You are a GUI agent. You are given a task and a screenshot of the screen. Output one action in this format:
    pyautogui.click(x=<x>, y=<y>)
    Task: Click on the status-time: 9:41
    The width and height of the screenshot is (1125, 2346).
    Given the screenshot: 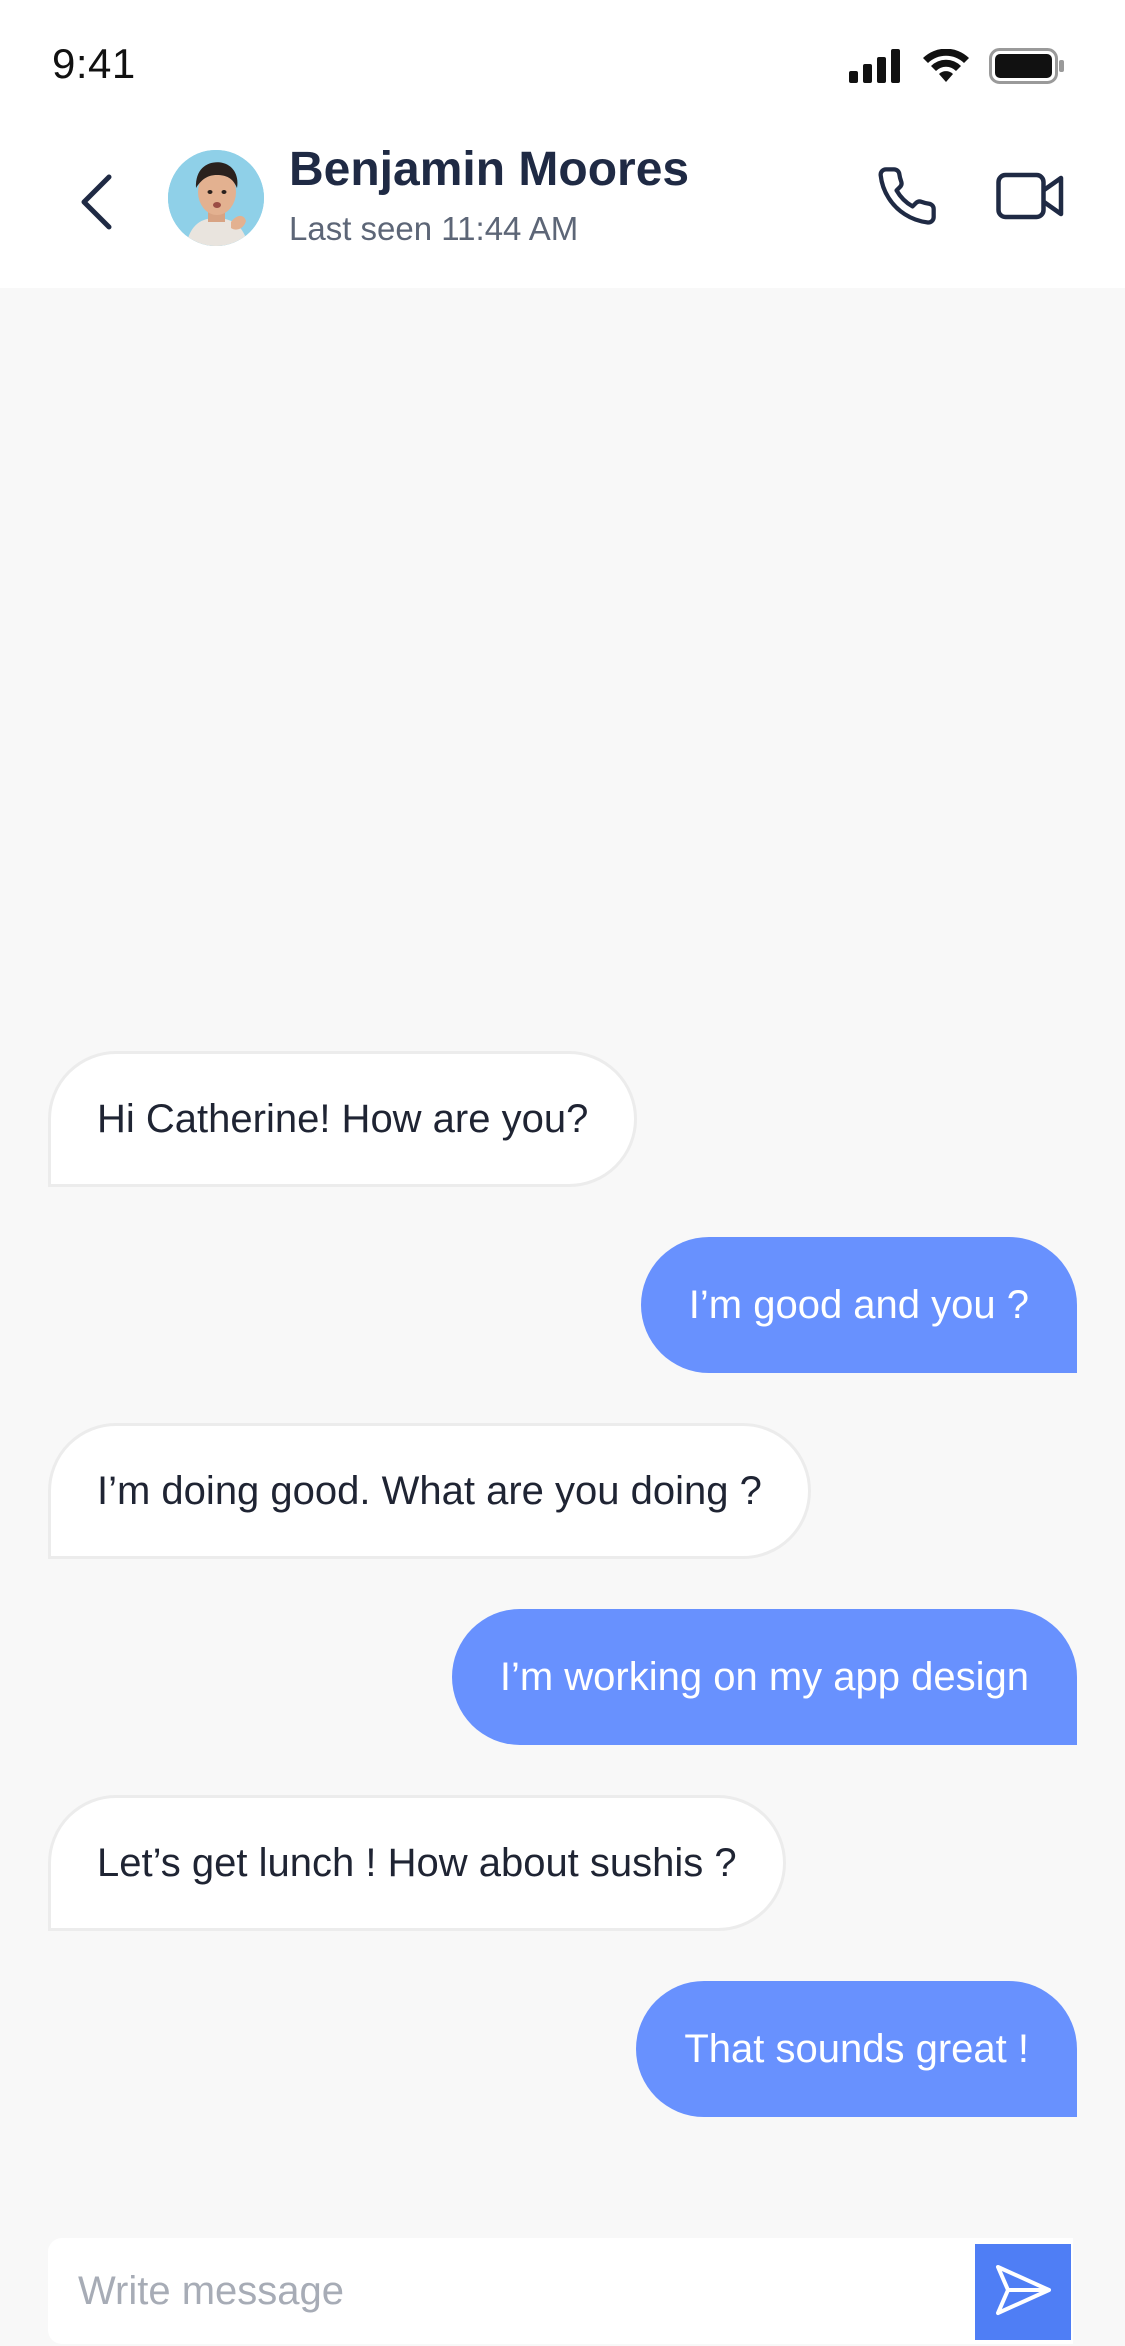 What is the action you would take?
    pyautogui.click(x=94, y=63)
    